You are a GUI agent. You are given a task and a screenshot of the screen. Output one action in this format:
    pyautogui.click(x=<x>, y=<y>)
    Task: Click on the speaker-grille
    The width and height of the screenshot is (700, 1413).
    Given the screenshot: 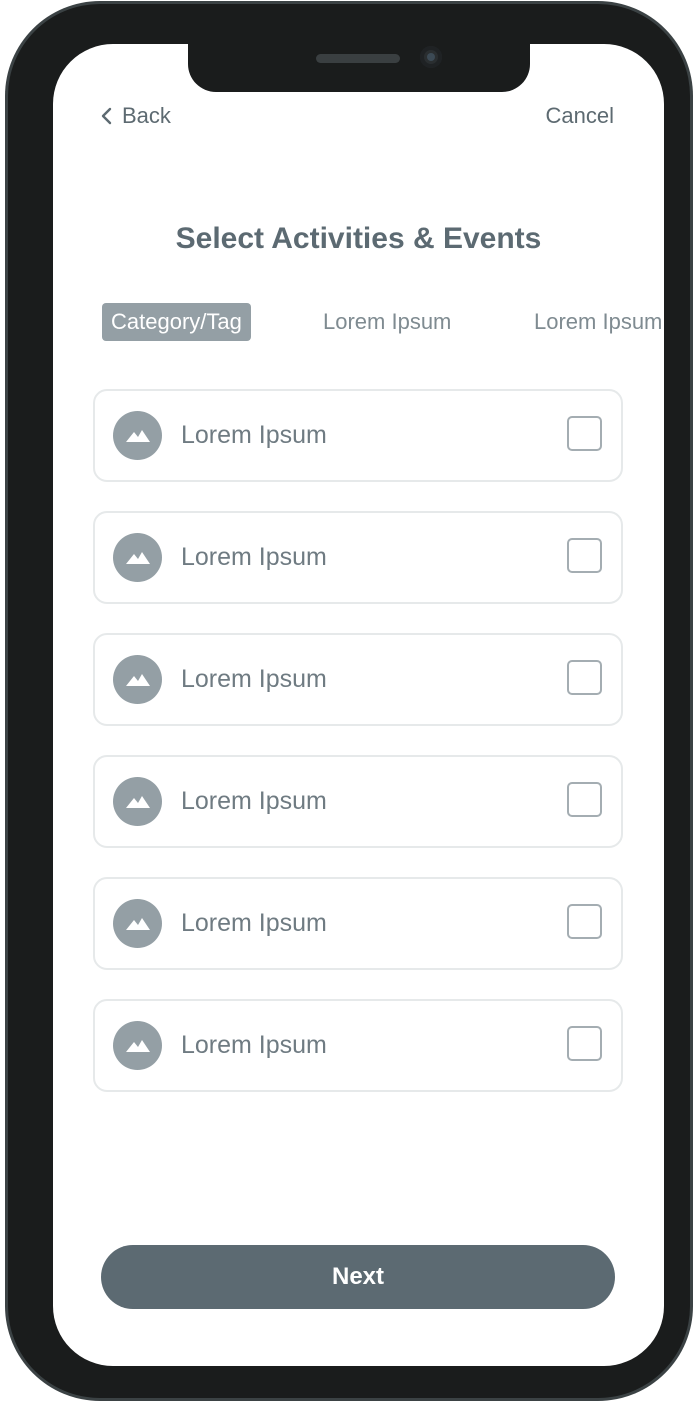 What is the action you would take?
    pyautogui.click(x=358, y=58)
    